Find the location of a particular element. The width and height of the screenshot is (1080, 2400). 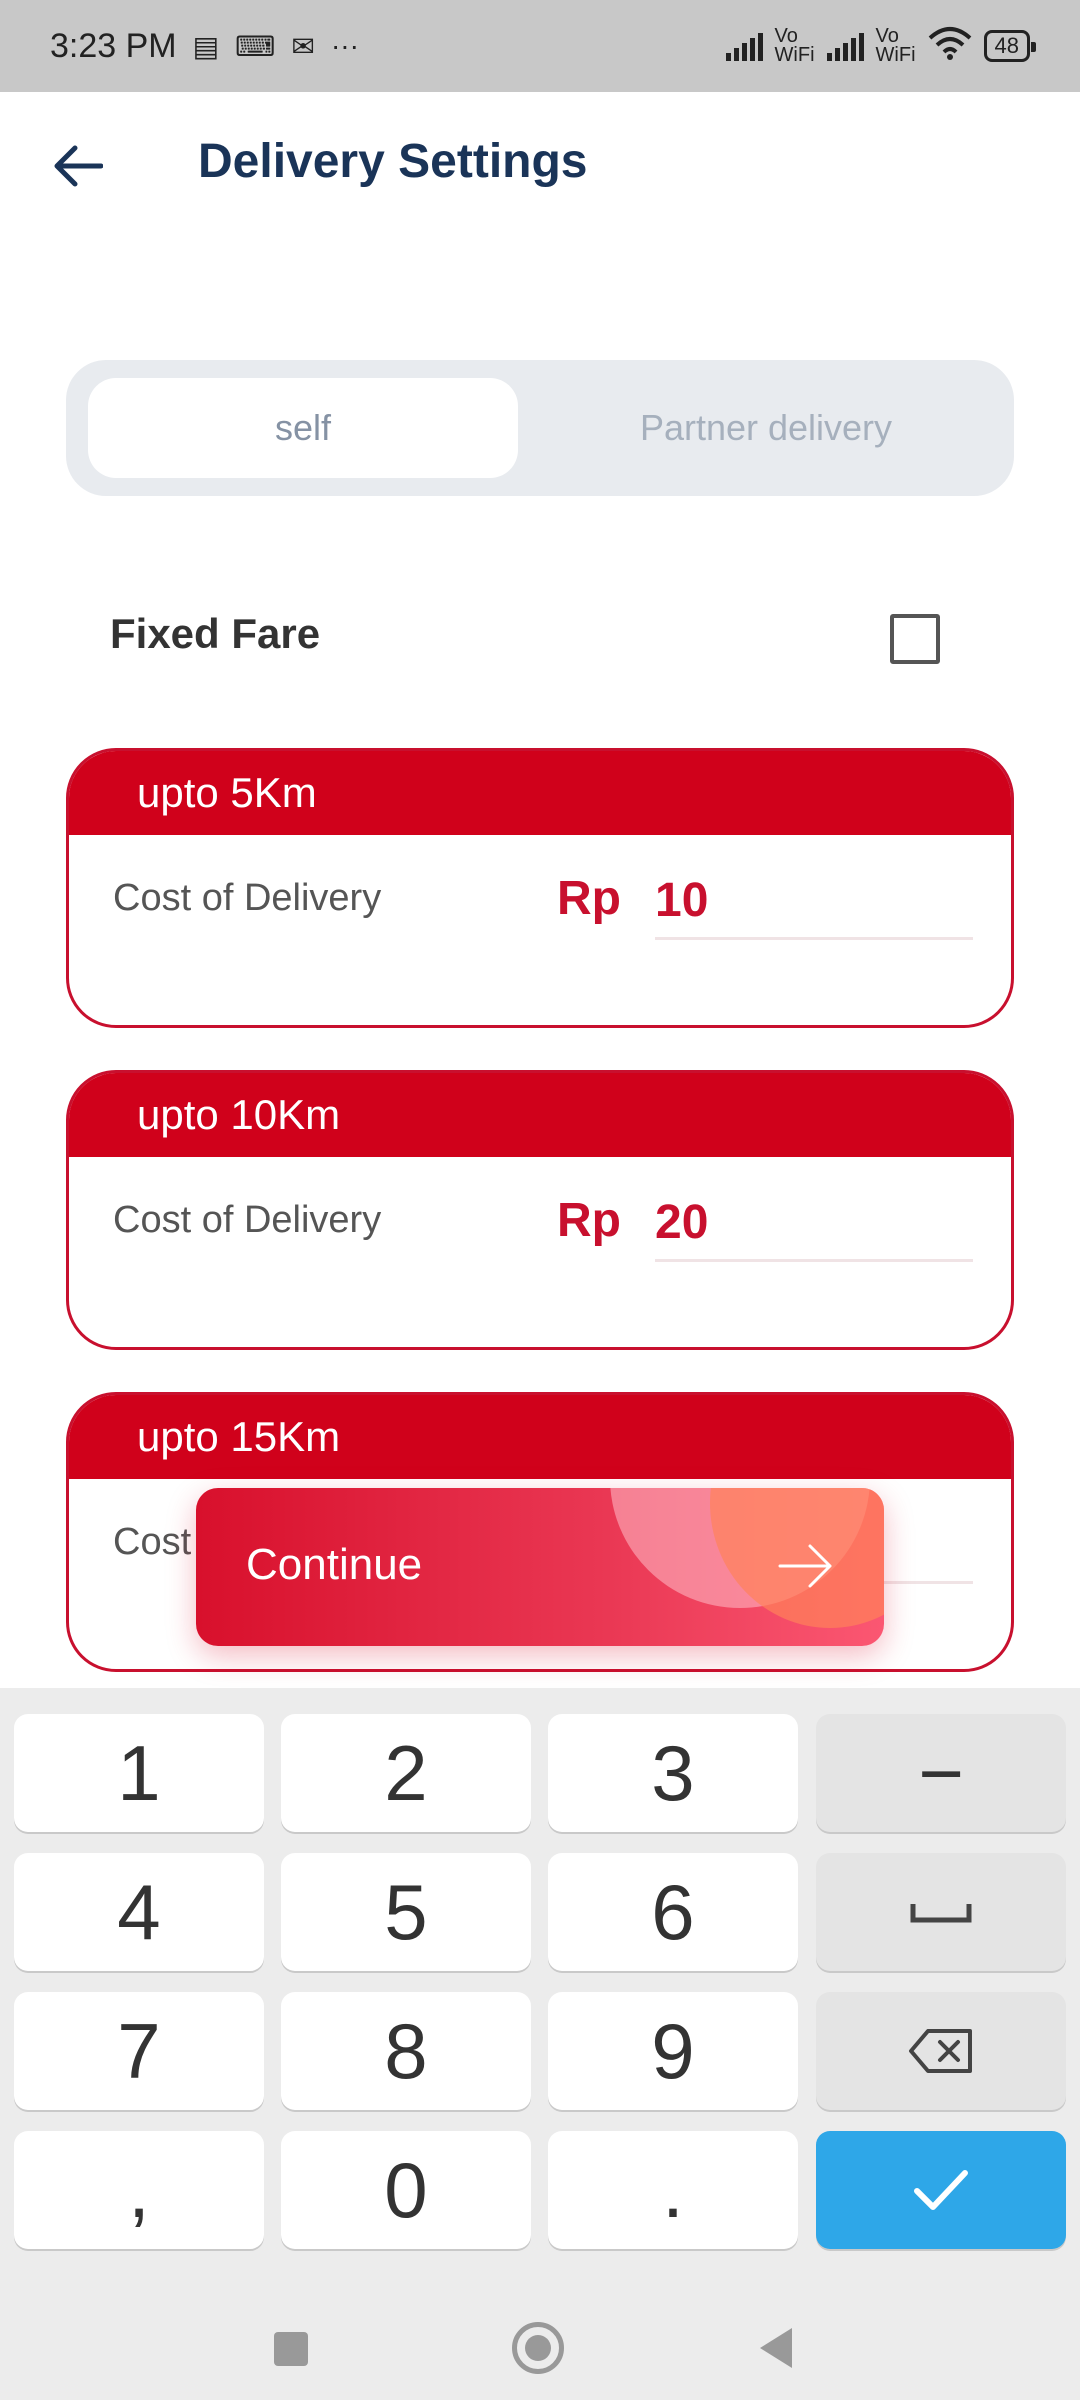

back-arrow-icon is located at coordinates (78, 166).